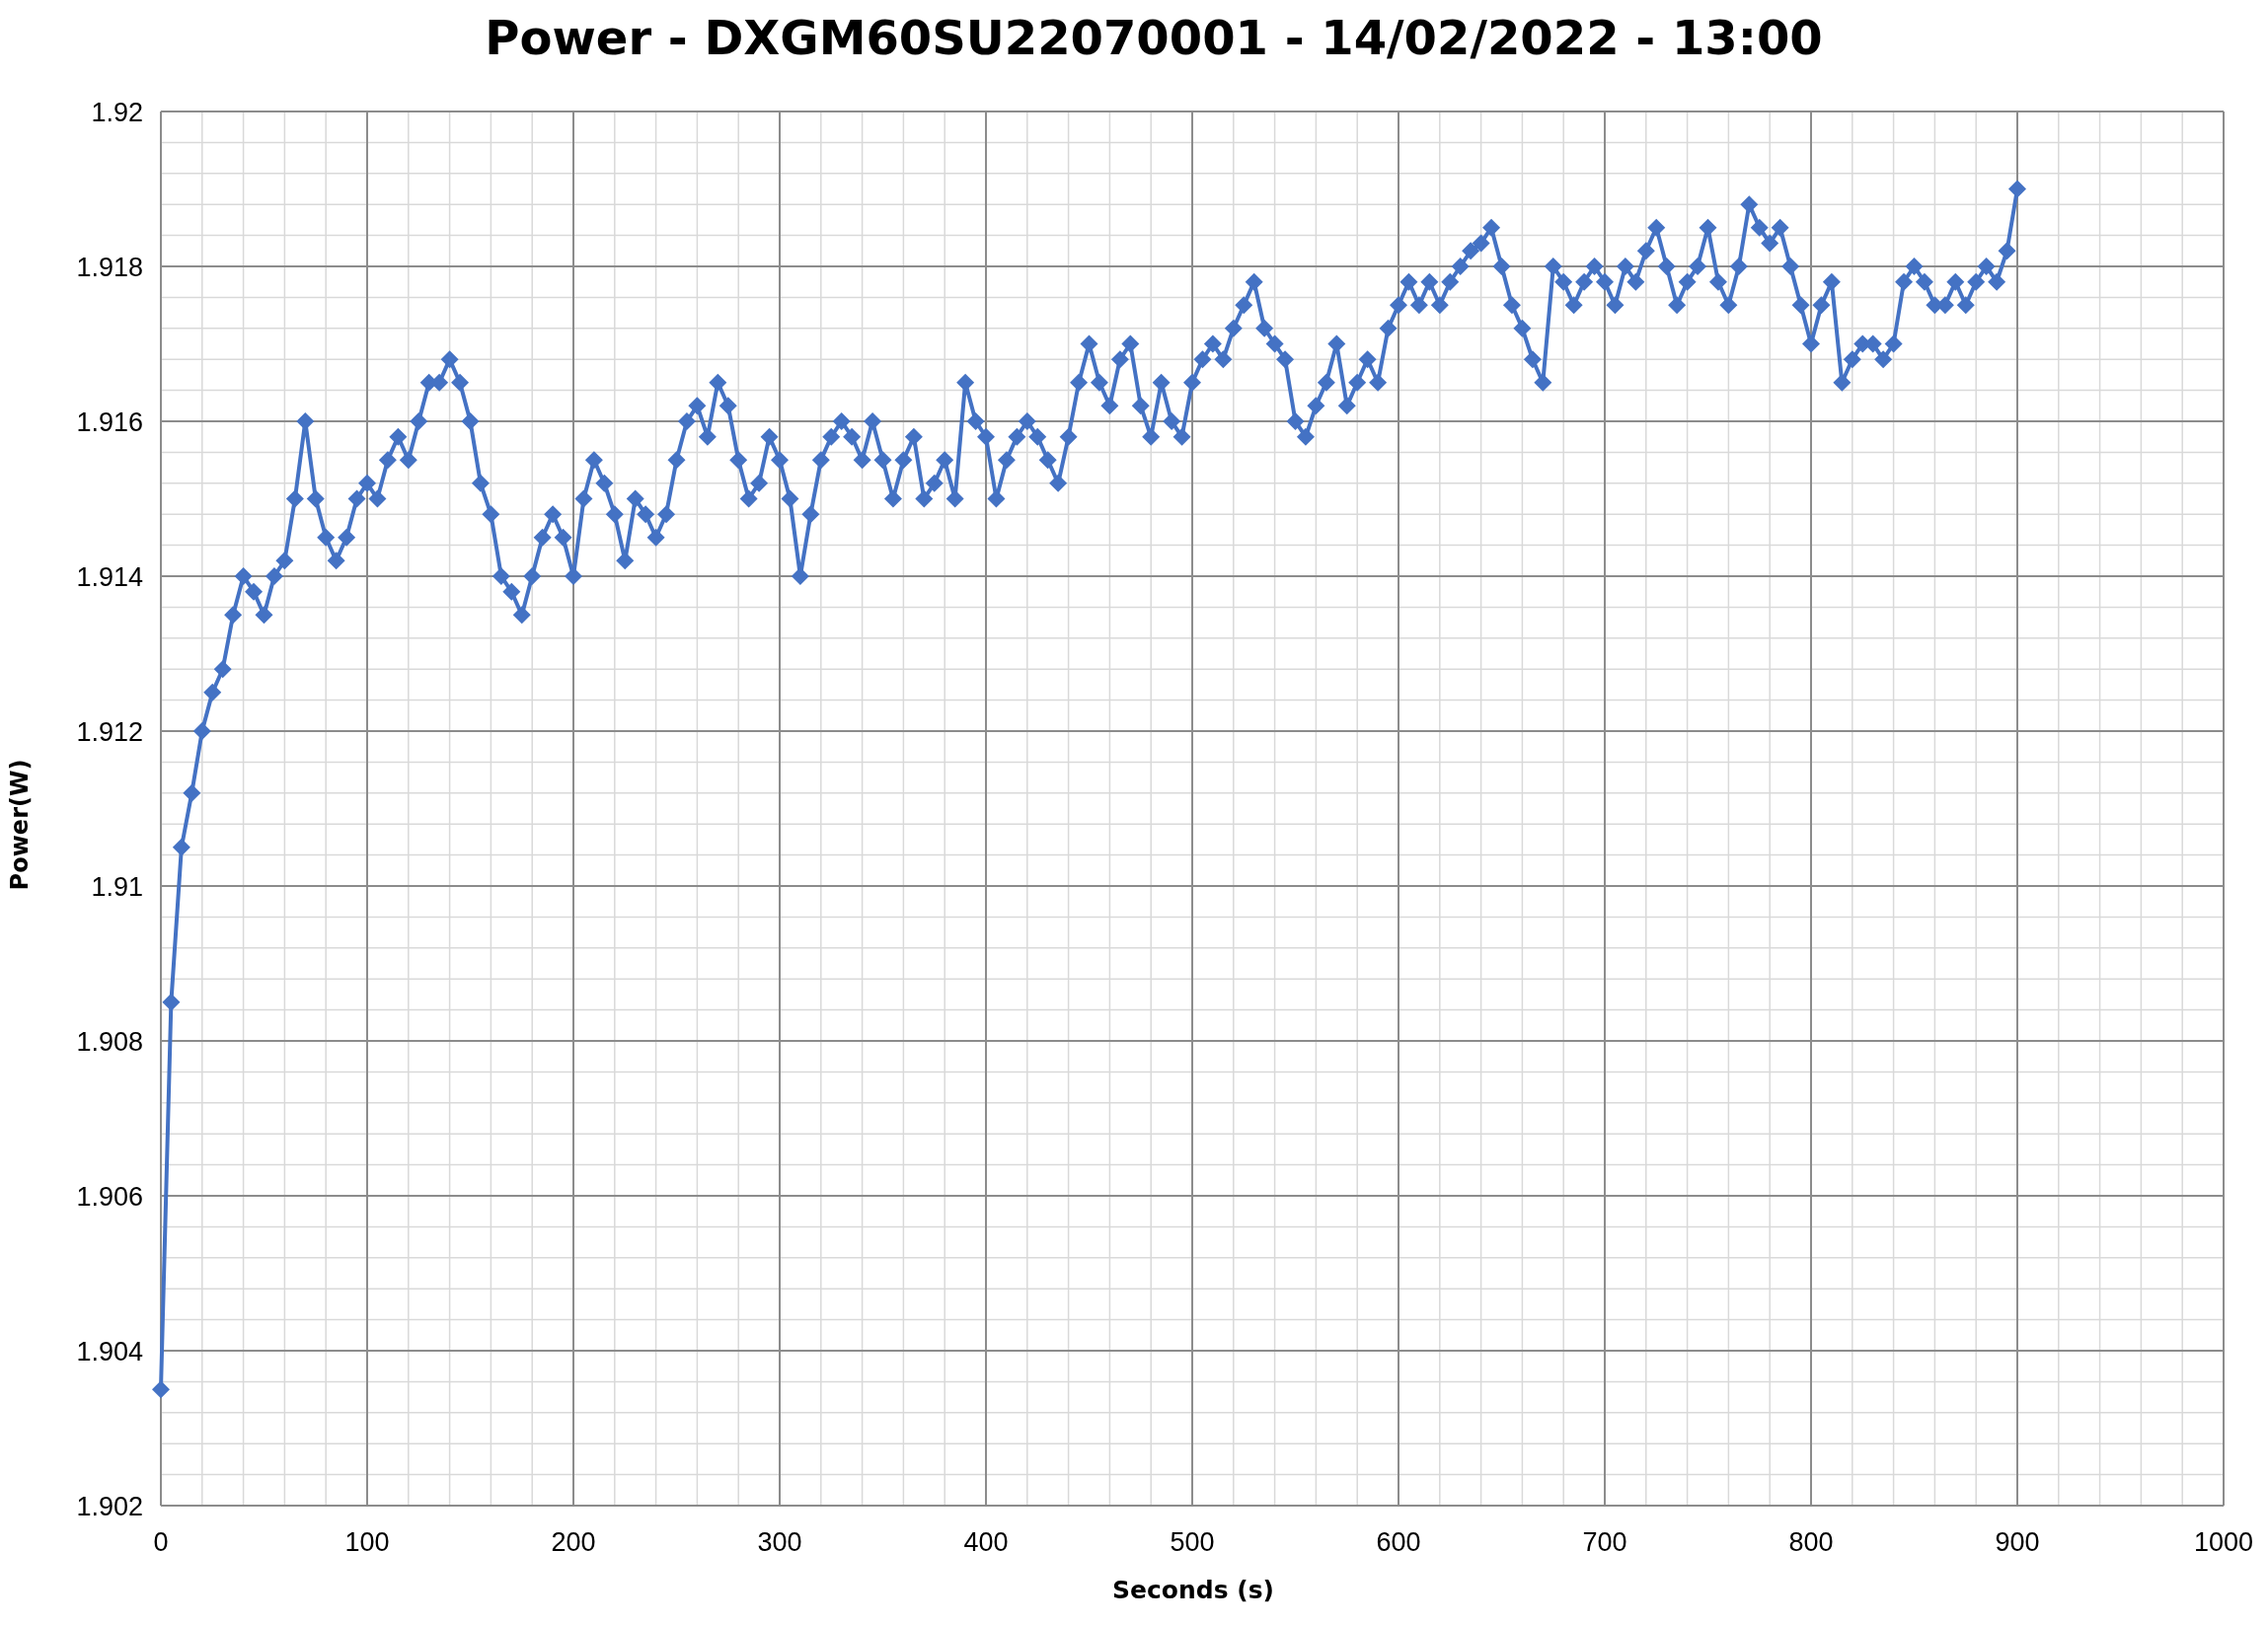  I want to click on x-tick-label: 0, so click(161, 1542).